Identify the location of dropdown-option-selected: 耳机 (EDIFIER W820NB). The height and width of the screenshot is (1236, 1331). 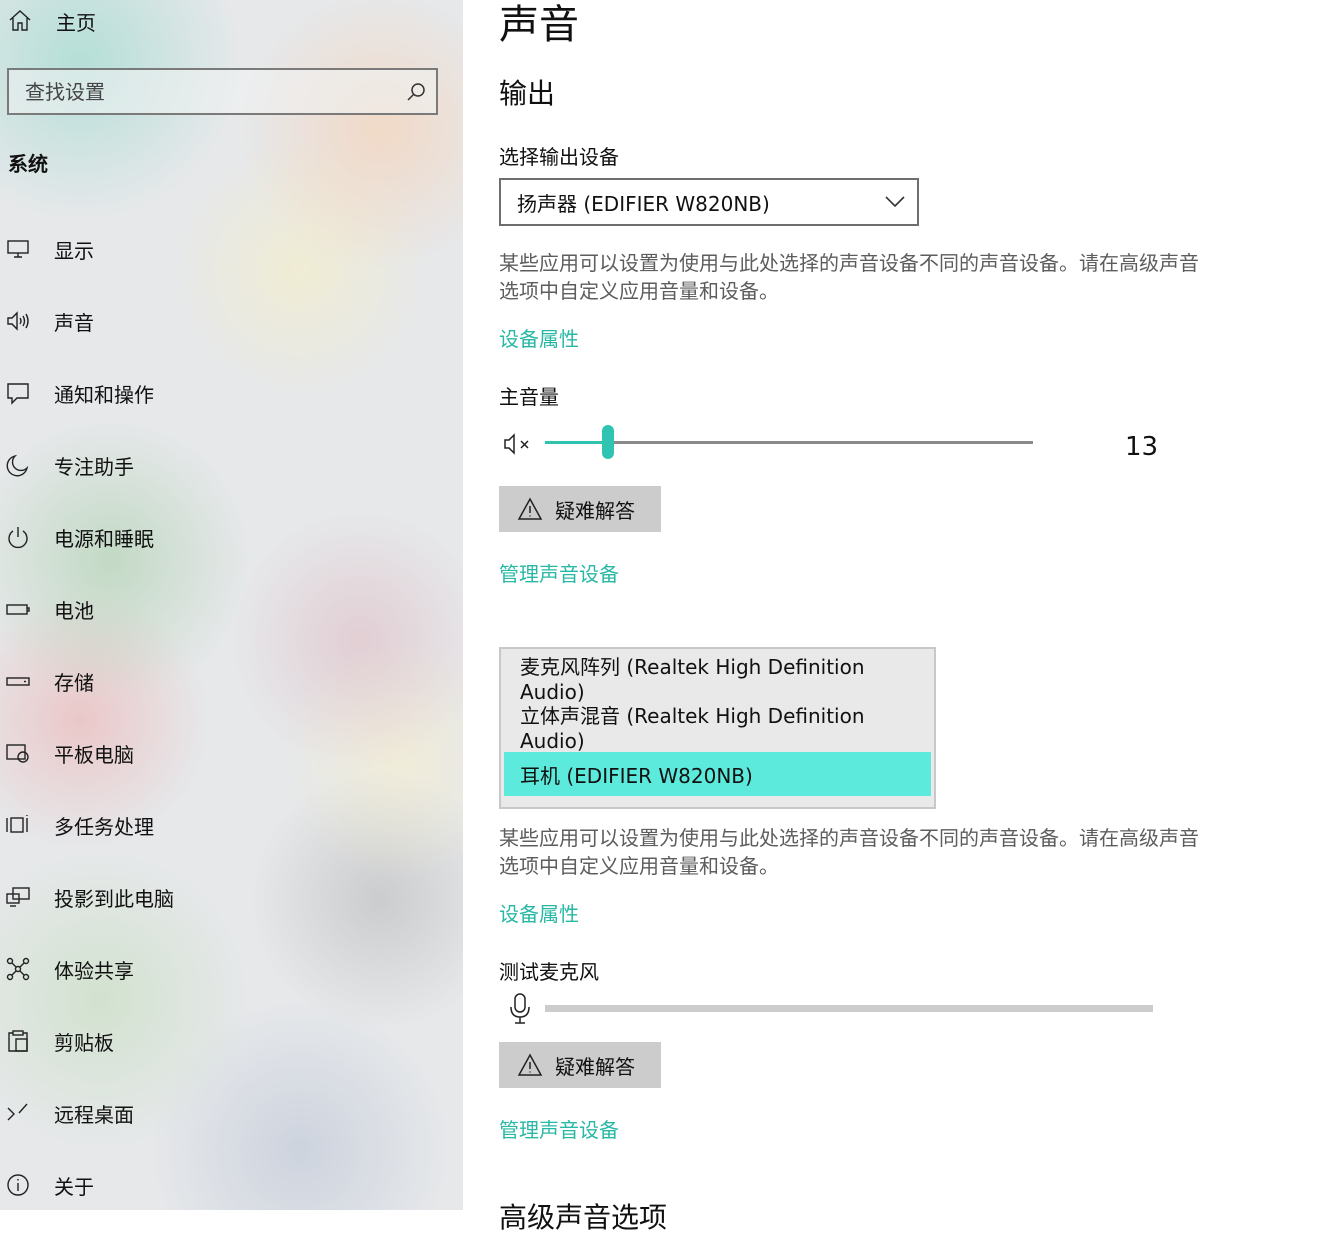
(717, 774).